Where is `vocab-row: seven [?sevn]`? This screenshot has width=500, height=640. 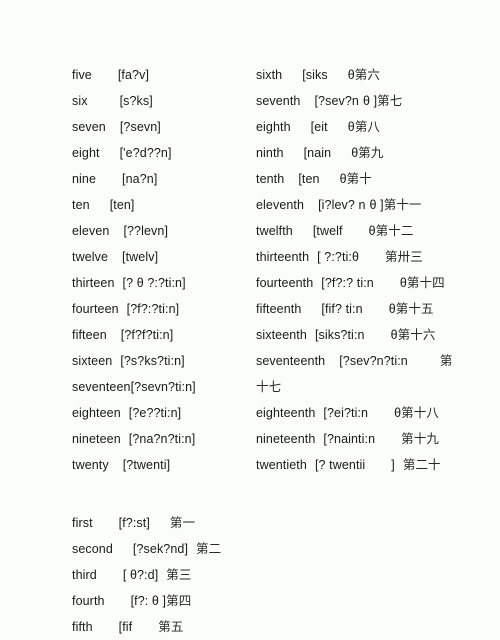
vocab-row: seven [?sevn] is located at coordinates (162, 127).